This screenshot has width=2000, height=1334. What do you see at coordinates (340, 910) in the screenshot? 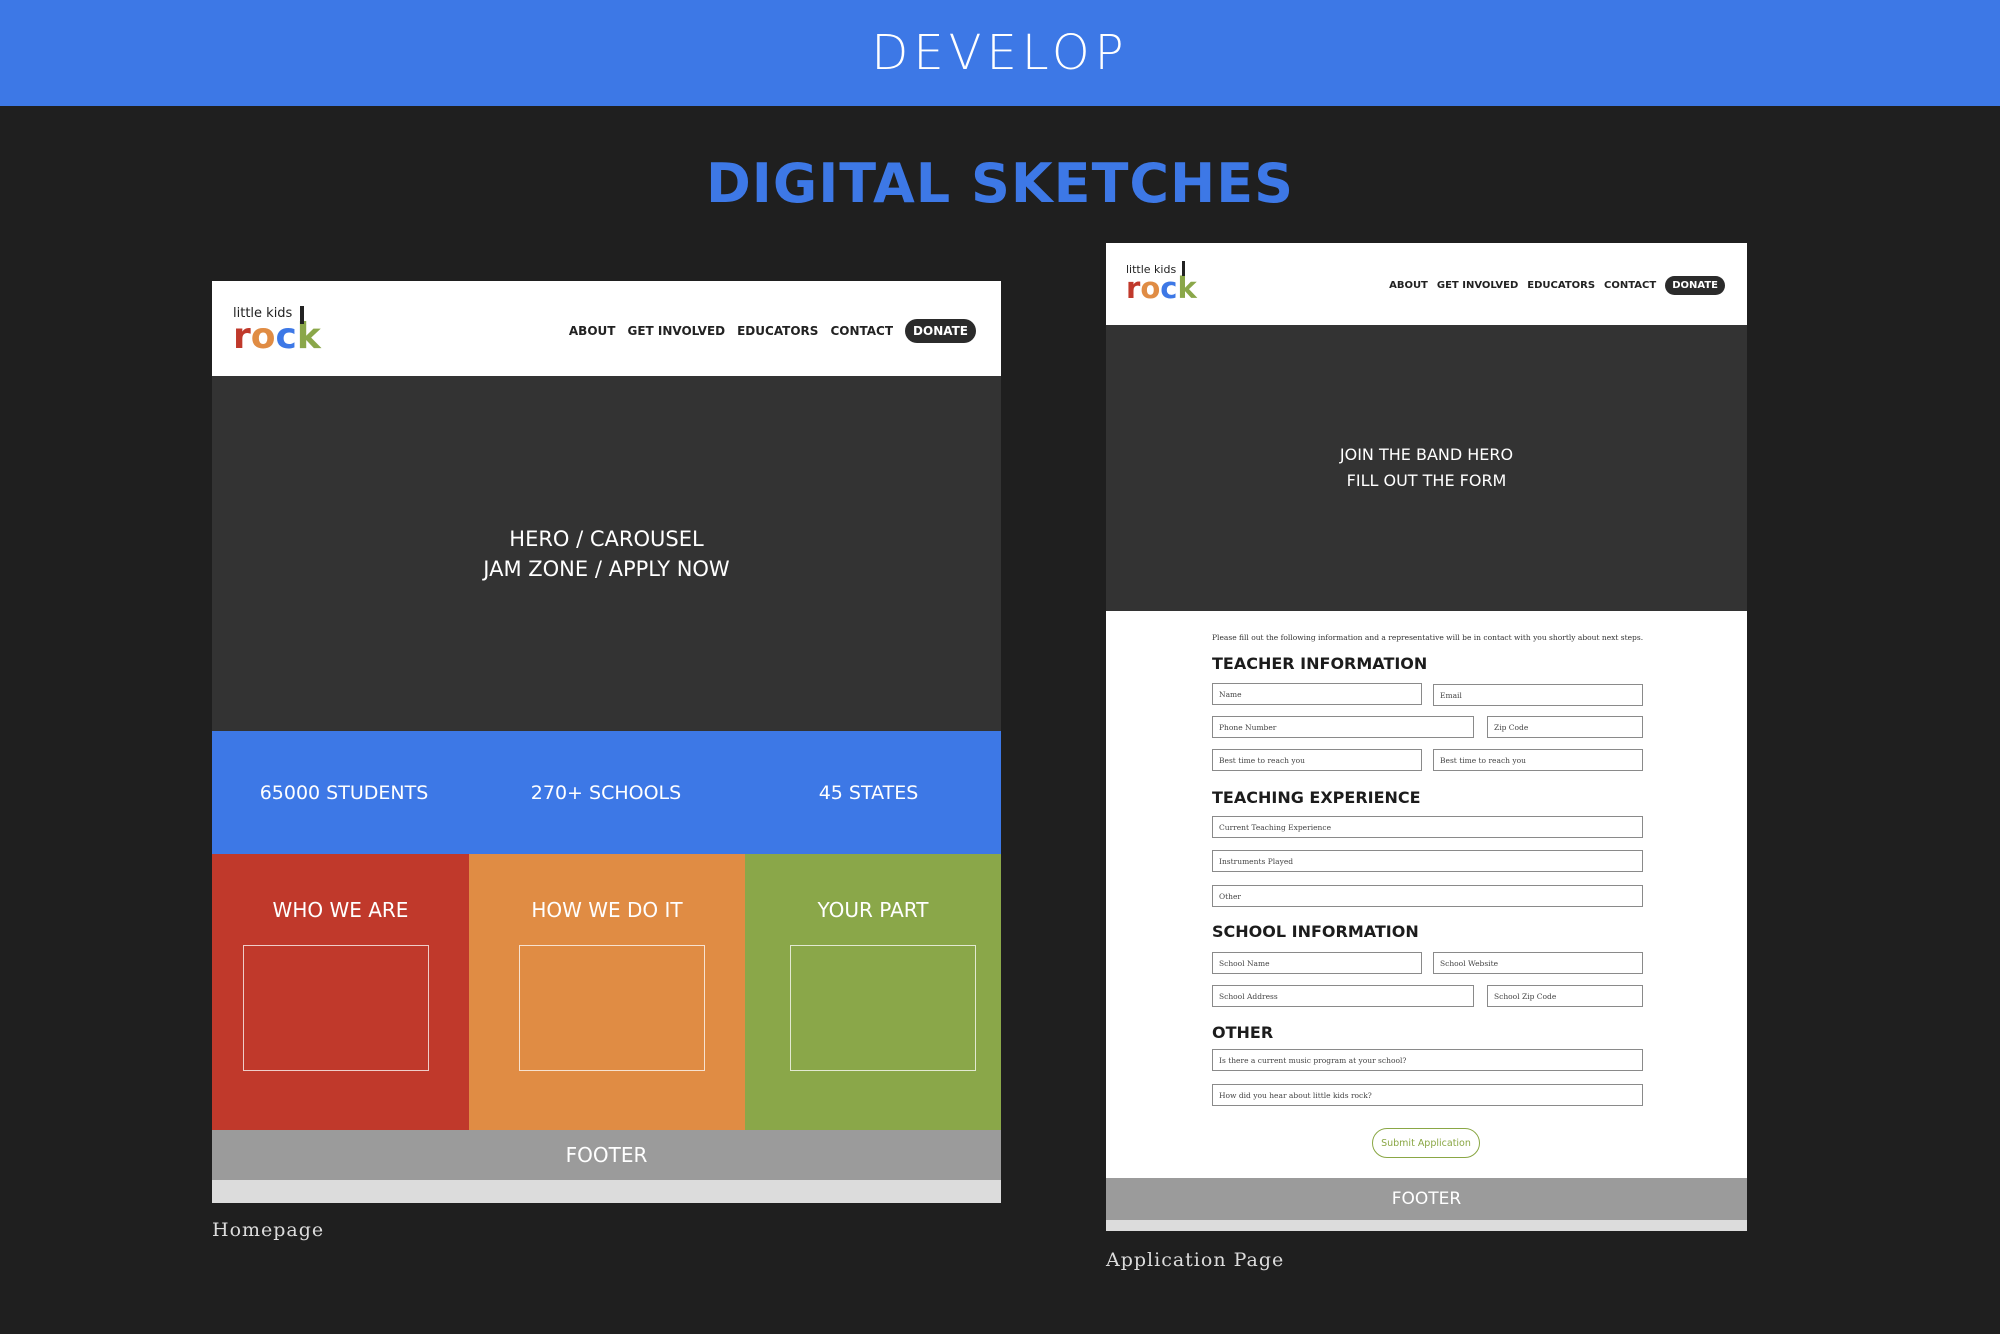
I see `panel-title: WHO WE ARE` at bounding box center [340, 910].